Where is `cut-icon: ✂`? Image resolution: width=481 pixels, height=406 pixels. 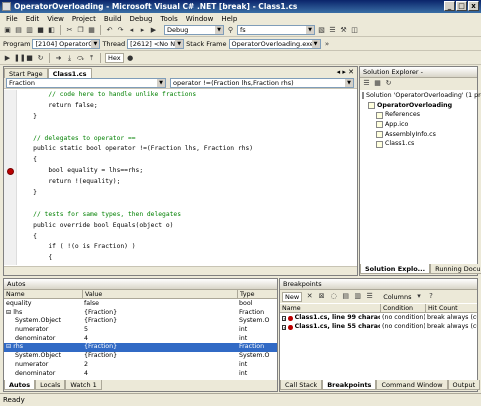
cut-icon: ✂ is located at coordinates (69, 30).